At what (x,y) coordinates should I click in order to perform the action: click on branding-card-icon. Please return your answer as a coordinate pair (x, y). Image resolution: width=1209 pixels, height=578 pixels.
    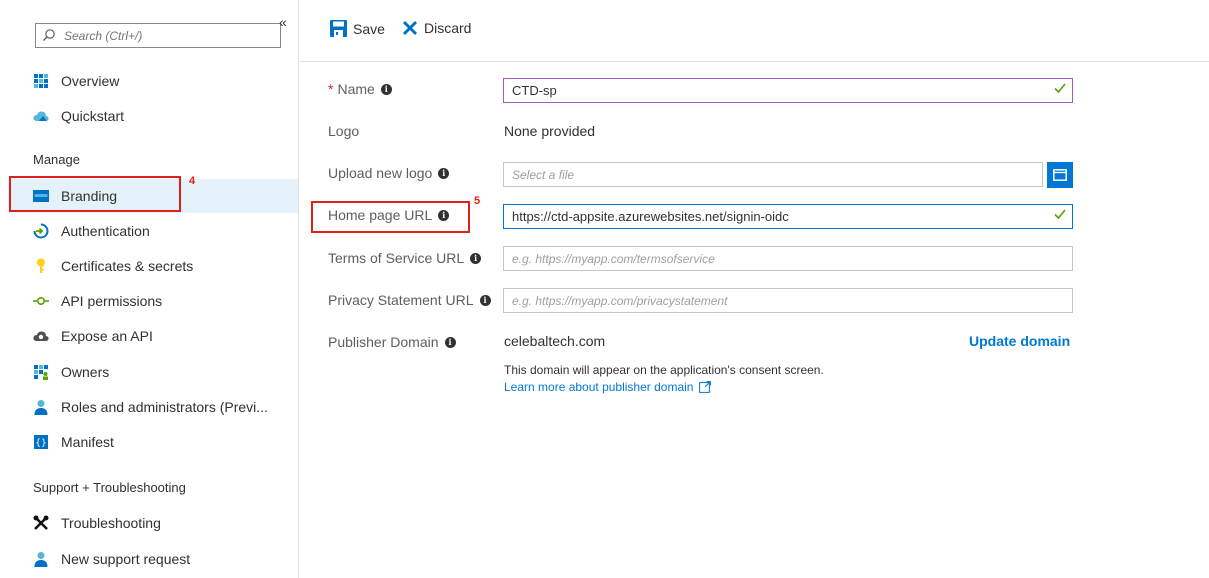
    Looking at the image, I should click on (41, 196).